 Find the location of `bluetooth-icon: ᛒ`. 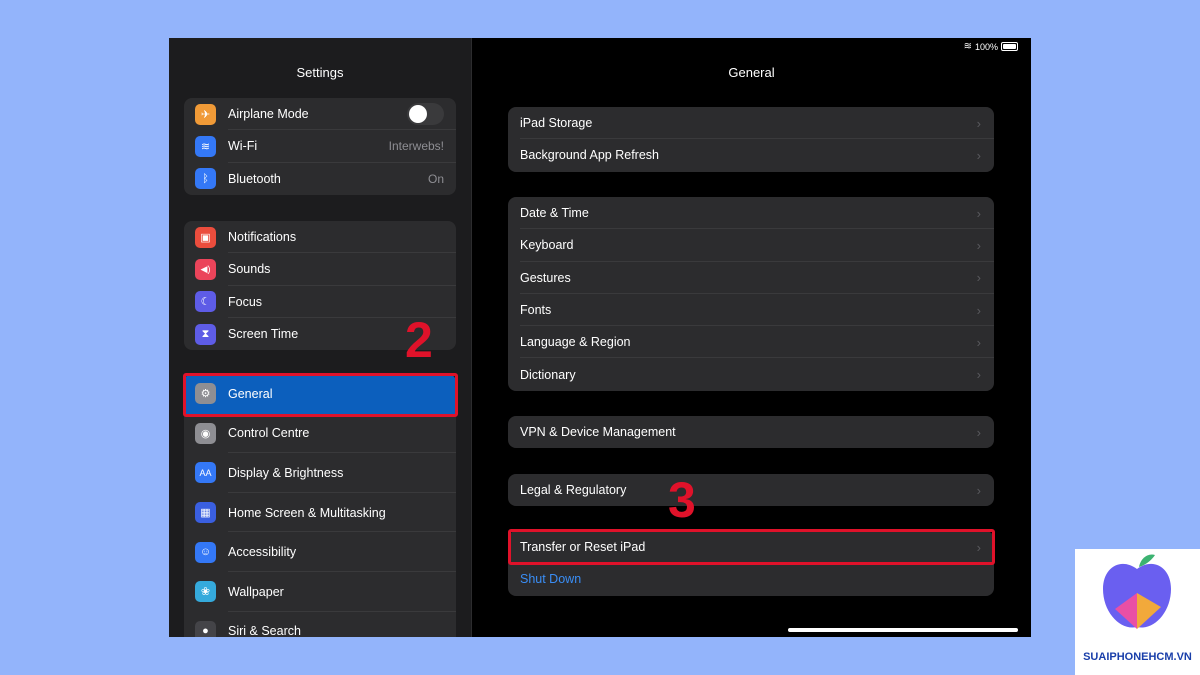

bluetooth-icon: ᛒ is located at coordinates (205, 179).